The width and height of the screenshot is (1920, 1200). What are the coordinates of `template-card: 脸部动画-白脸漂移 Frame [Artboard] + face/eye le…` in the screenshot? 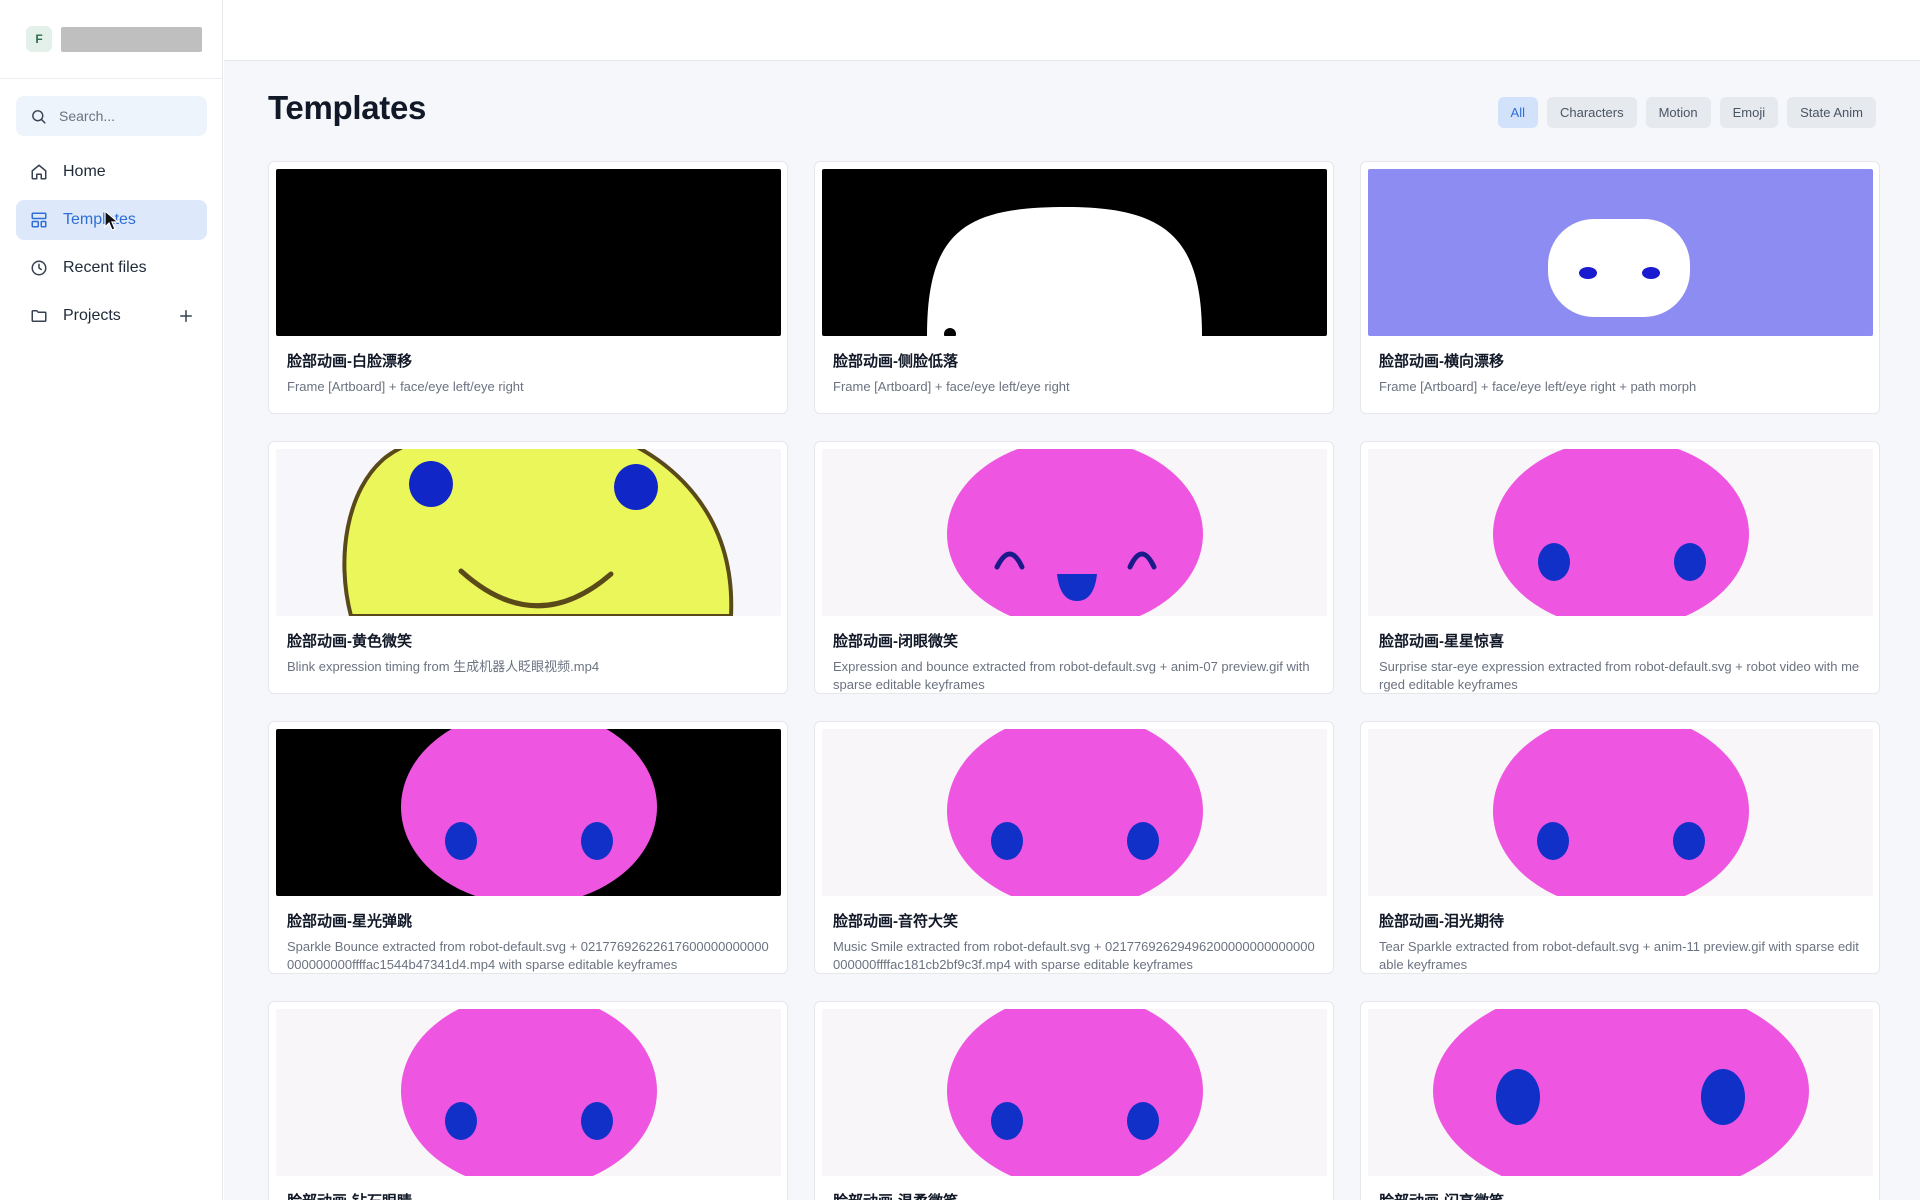 It's located at (528, 287).